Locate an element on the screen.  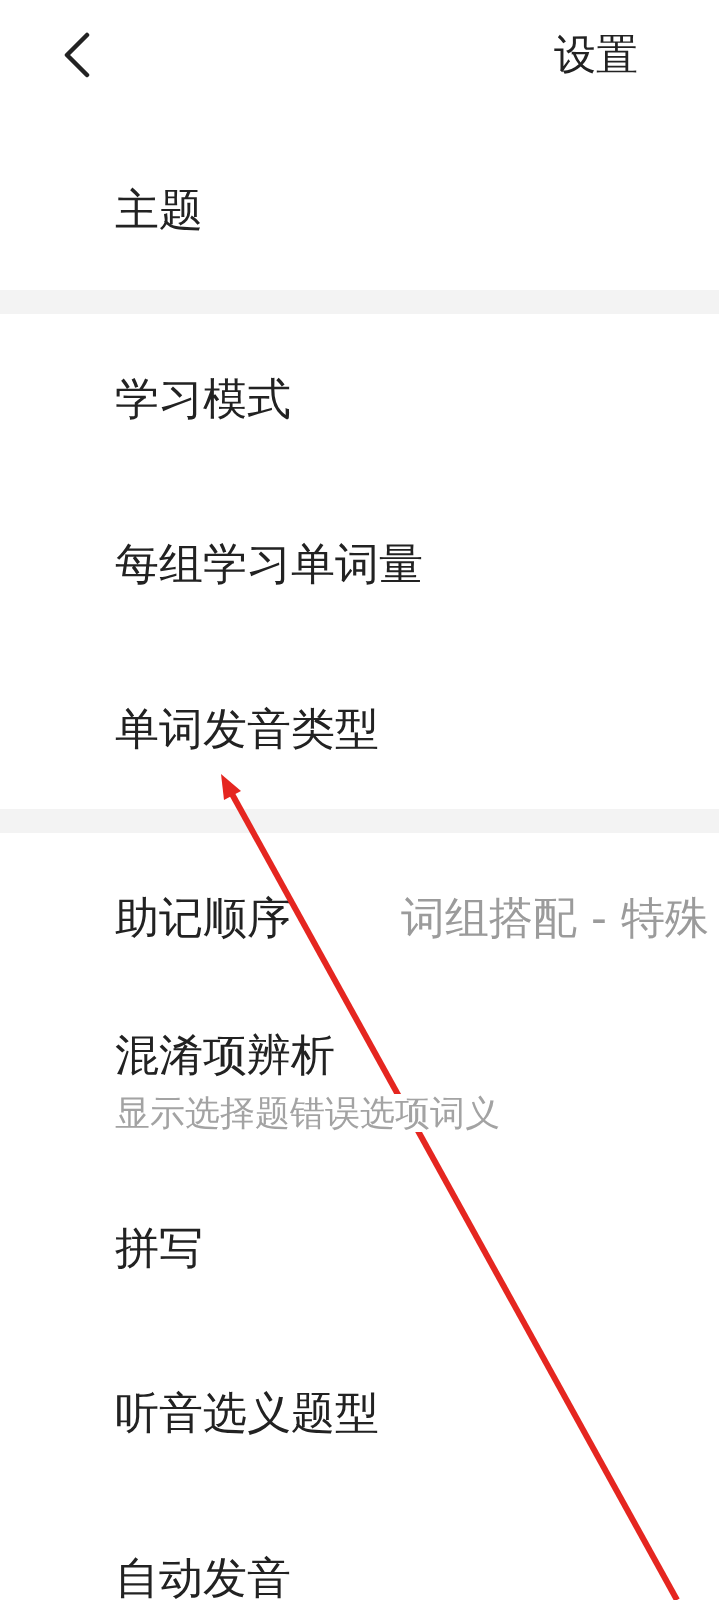
setting-label: 混淆项辨析 is located at coordinates (225, 1055).